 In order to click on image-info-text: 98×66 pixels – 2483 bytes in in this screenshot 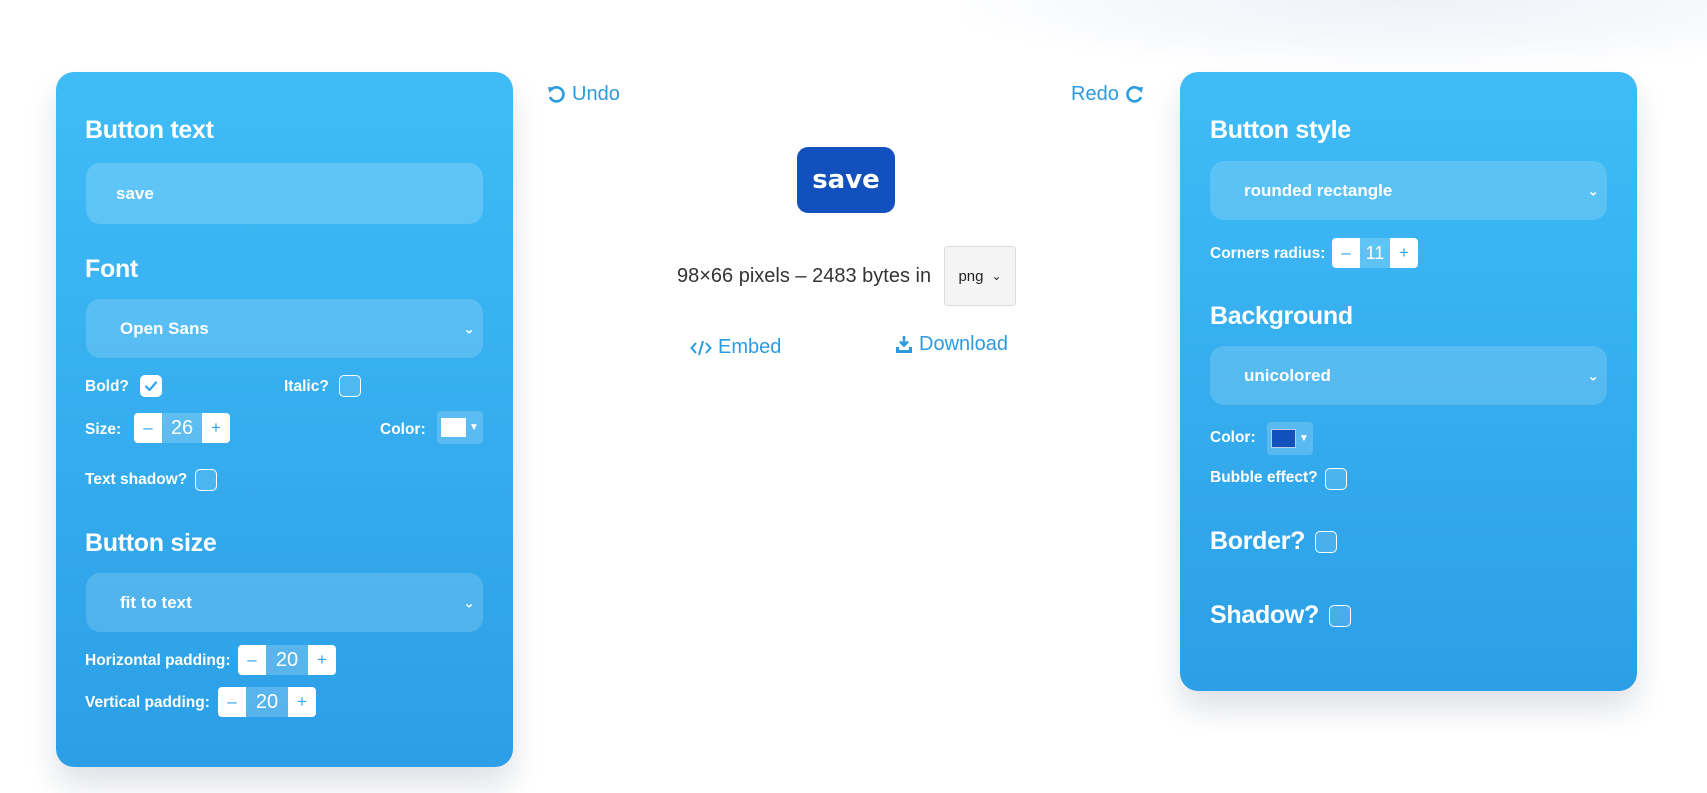, I will do `click(804, 276)`.